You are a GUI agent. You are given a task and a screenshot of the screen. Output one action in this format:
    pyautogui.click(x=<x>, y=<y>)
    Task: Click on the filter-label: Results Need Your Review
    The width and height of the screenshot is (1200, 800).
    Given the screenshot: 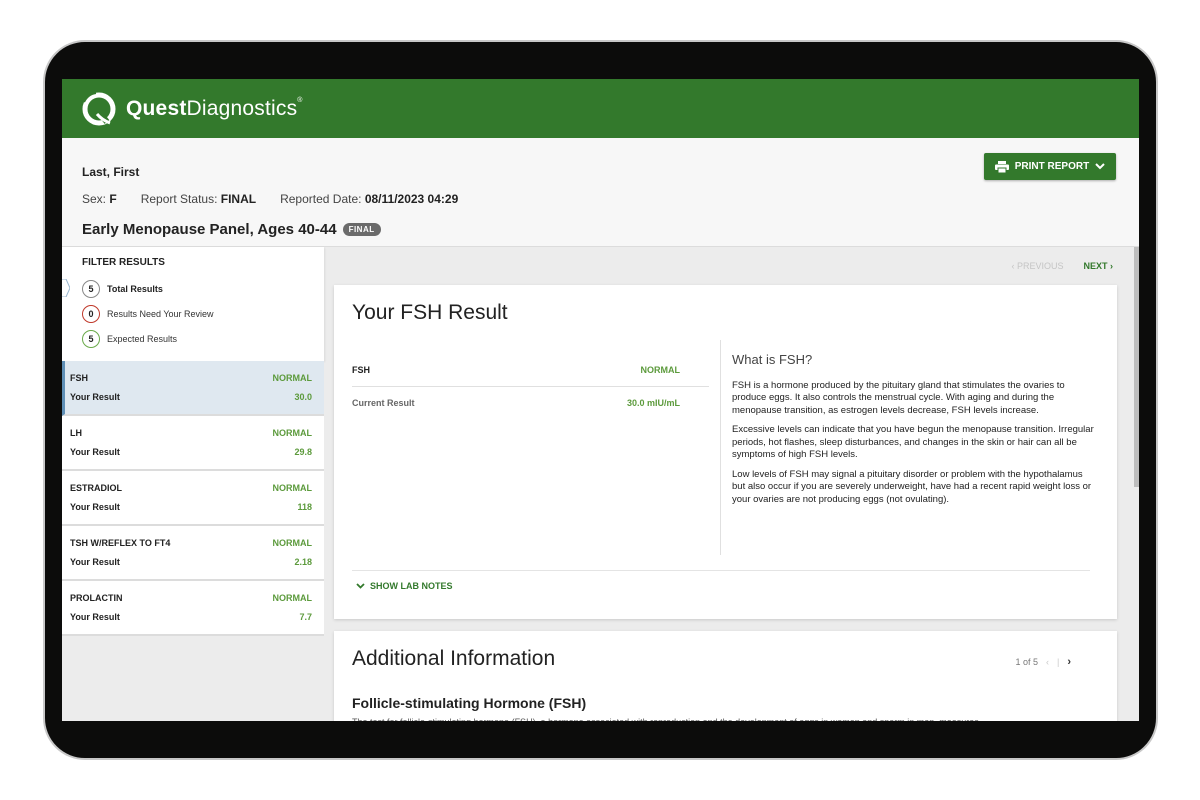 What is the action you would take?
    pyautogui.click(x=160, y=313)
    